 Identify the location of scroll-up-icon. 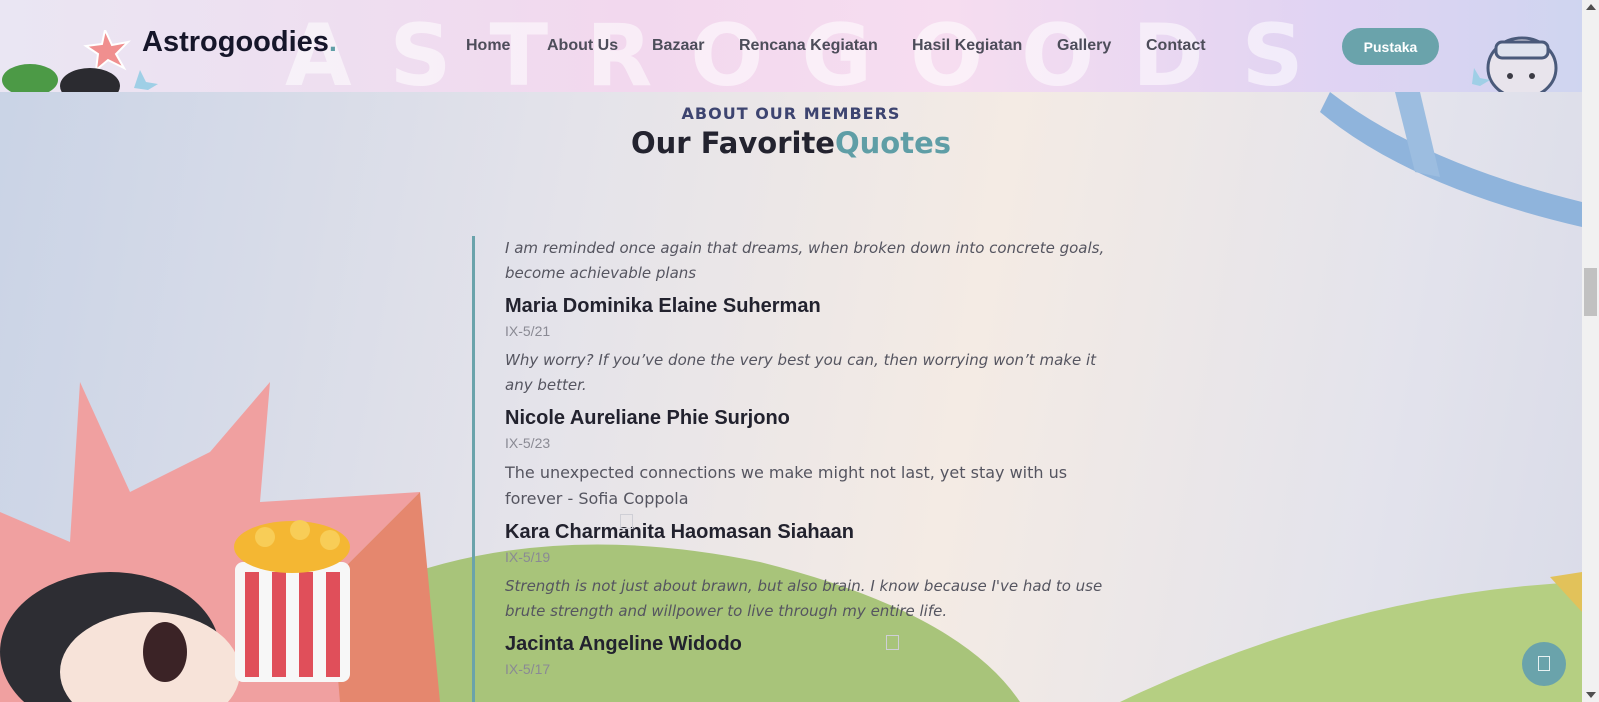
(1591, 7).